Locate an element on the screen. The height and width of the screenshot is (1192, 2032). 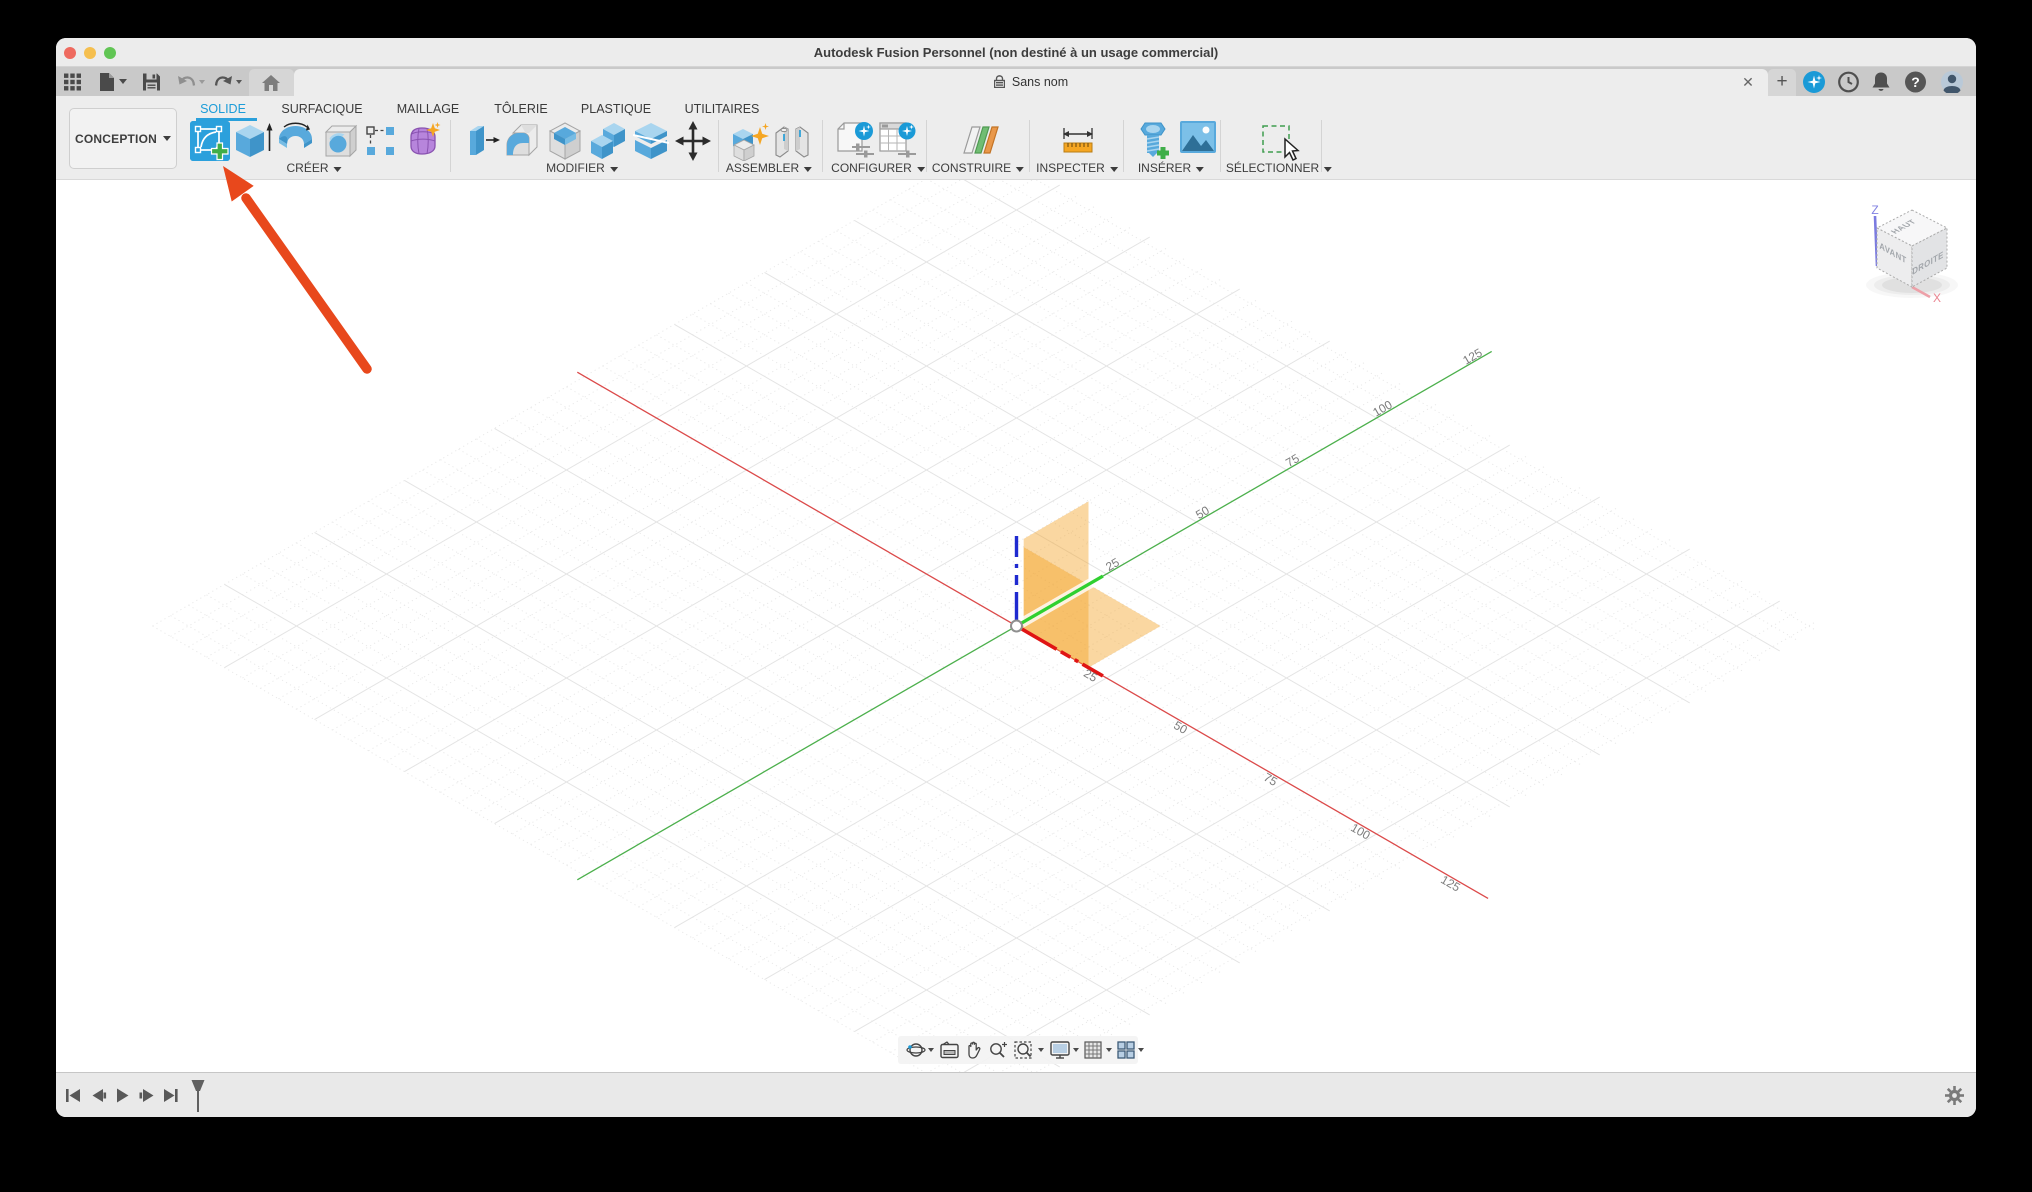
tab-utilitaires: UTILITAIRES is located at coordinates (722, 109).